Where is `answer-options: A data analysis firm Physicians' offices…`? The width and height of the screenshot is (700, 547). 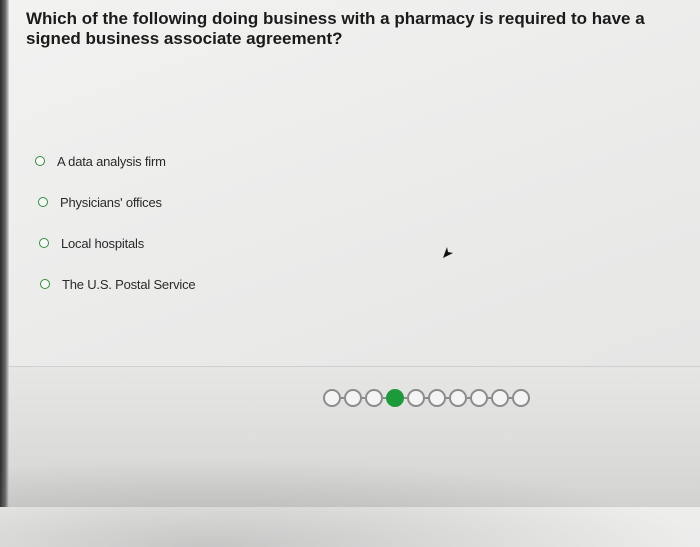
answer-options: A data analysis firm Physicians' offices… is located at coordinates (115, 232).